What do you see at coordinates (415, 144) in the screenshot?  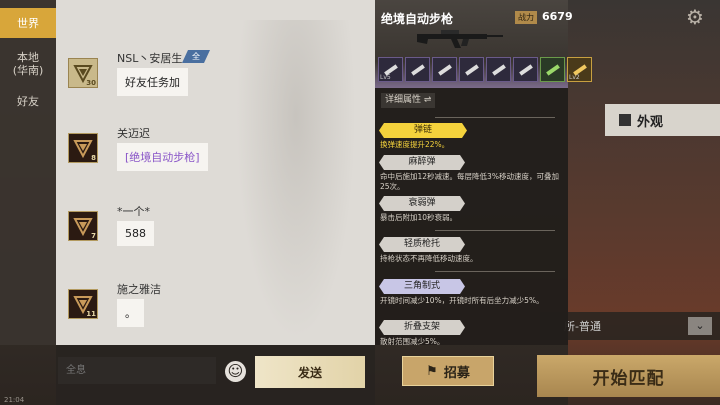 I see `perk-desc: 换弹速度提升22%。` at bounding box center [415, 144].